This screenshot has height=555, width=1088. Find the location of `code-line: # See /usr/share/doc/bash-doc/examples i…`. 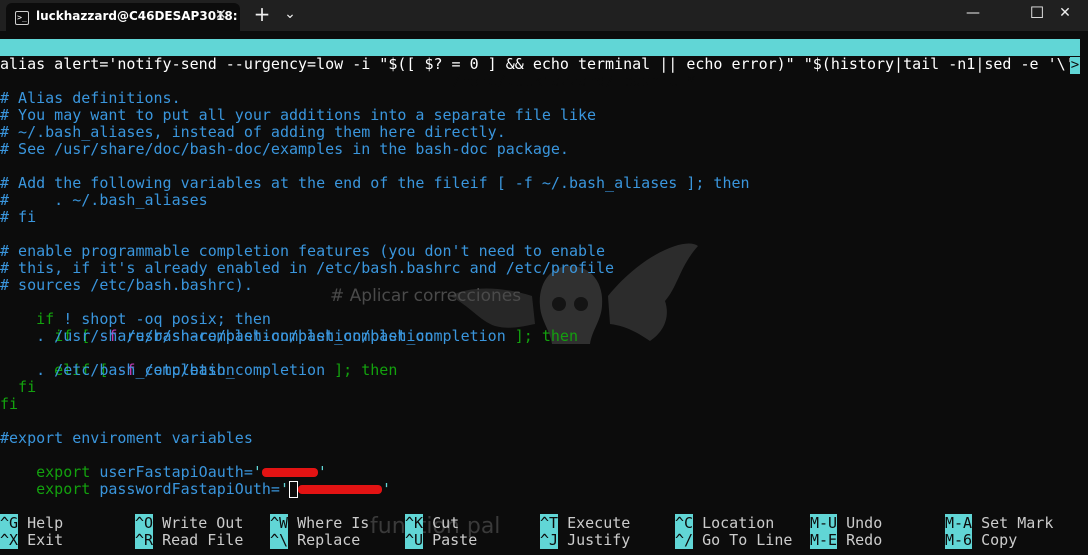

code-line: # See /usr/share/doc/bash-doc/examples i… is located at coordinates (284, 149).